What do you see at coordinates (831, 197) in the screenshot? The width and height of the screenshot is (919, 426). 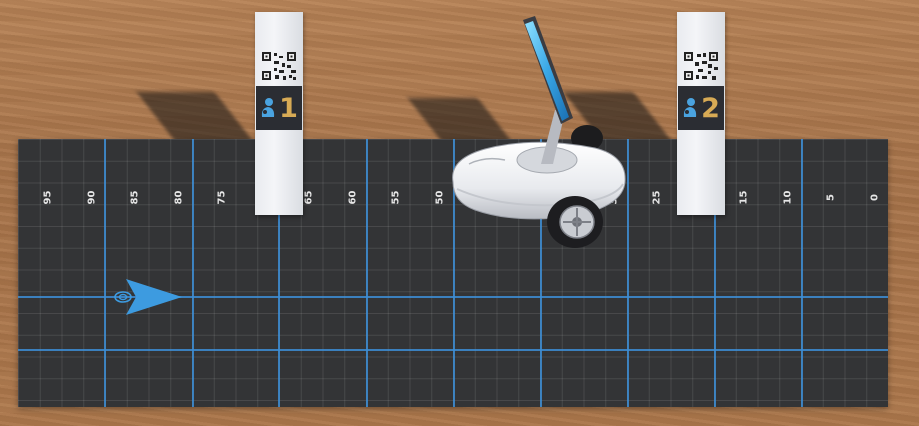 I see `ruler-label: 5` at bounding box center [831, 197].